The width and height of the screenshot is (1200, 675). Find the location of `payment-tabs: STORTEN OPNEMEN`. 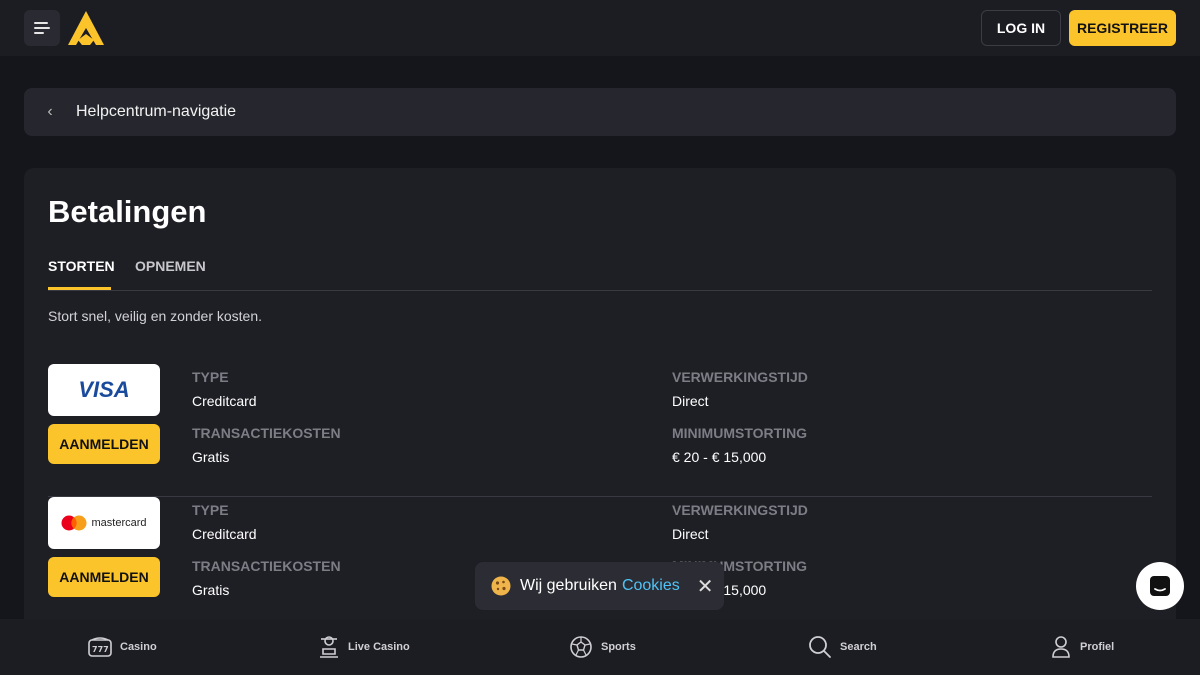

payment-tabs: STORTEN OPNEMEN is located at coordinates (600, 272).